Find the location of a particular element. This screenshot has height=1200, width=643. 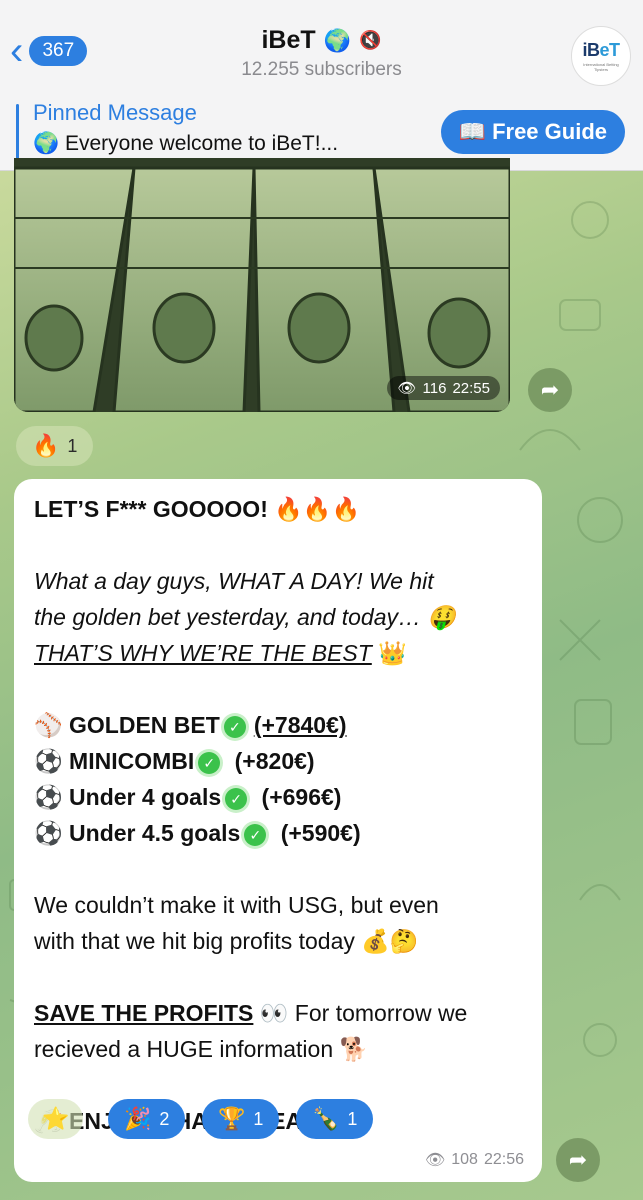

result-row: ⚾ GOLDEN BET ✓ (+7840€) is located at coordinates (281, 725).